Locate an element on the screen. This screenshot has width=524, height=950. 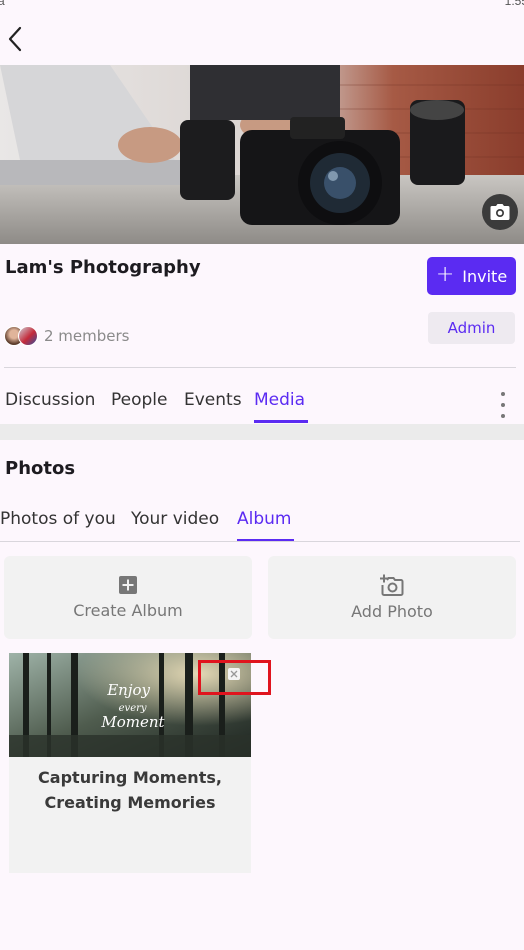
avatar is located at coordinates (28, 336).